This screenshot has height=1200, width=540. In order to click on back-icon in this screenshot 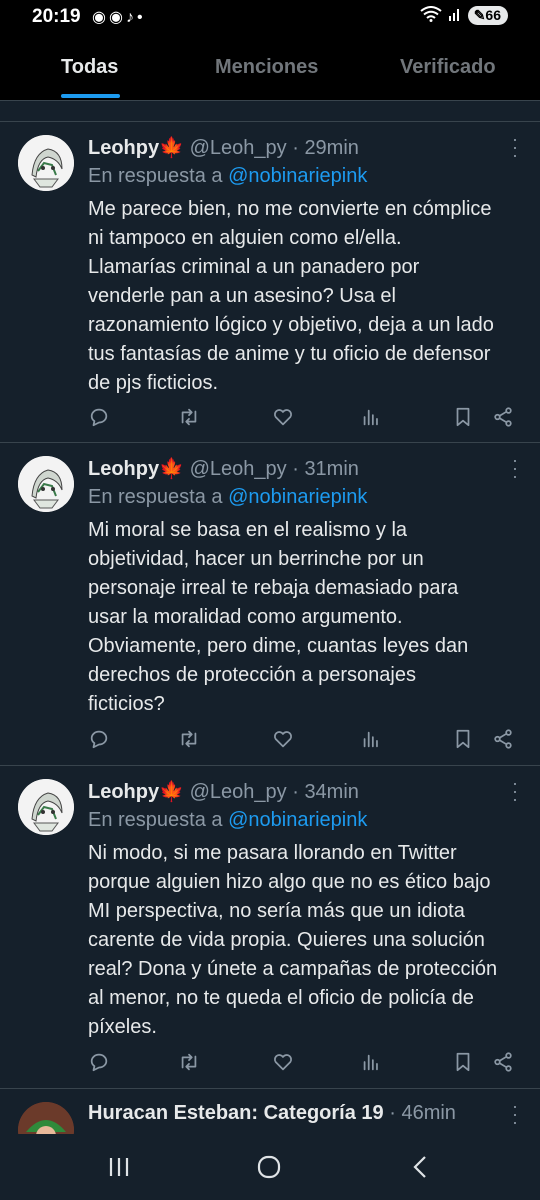, I will do `click(421, 1167)`.